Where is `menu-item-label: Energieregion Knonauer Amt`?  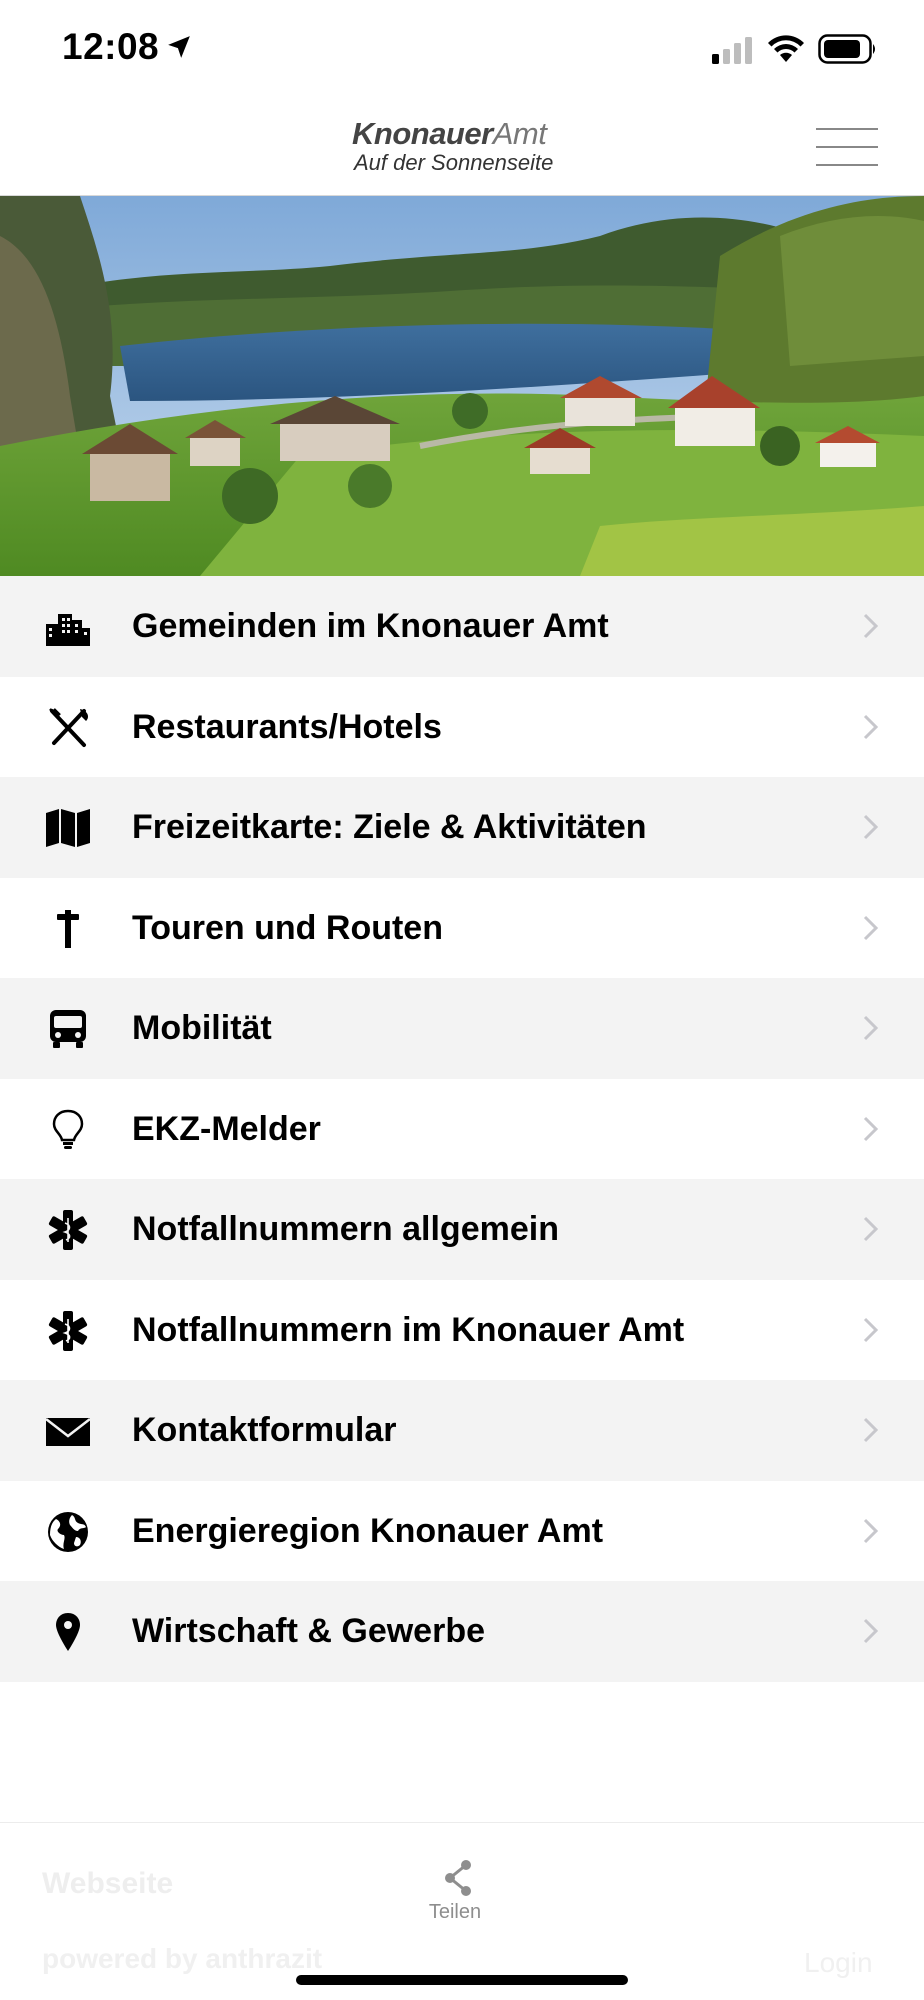
menu-item-label: Energieregion Knonauer Amt is located at coordinates (368, 1530).